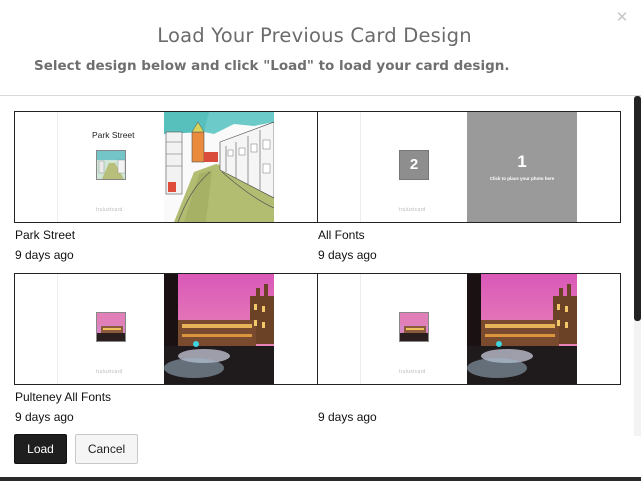 The height and width of the screenshot is (481, 641). Describe the element at coordinates (320, 479) in the screenshot. I see `dialog-bottom-edge` at that location.